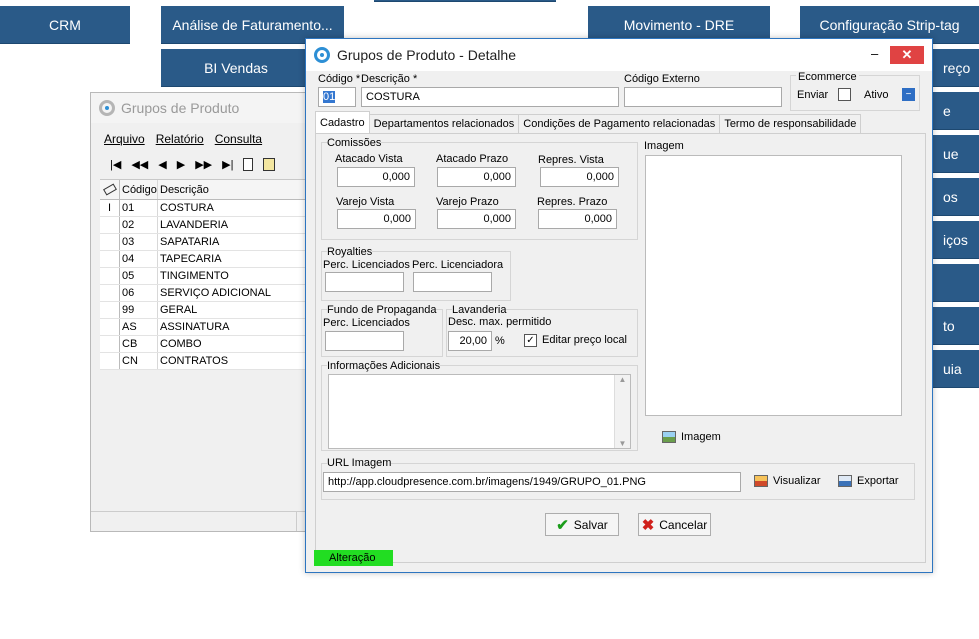 The width and height of the screenshot is (979, 639). I want to click on tile-r3: ue, so click(956, 154).